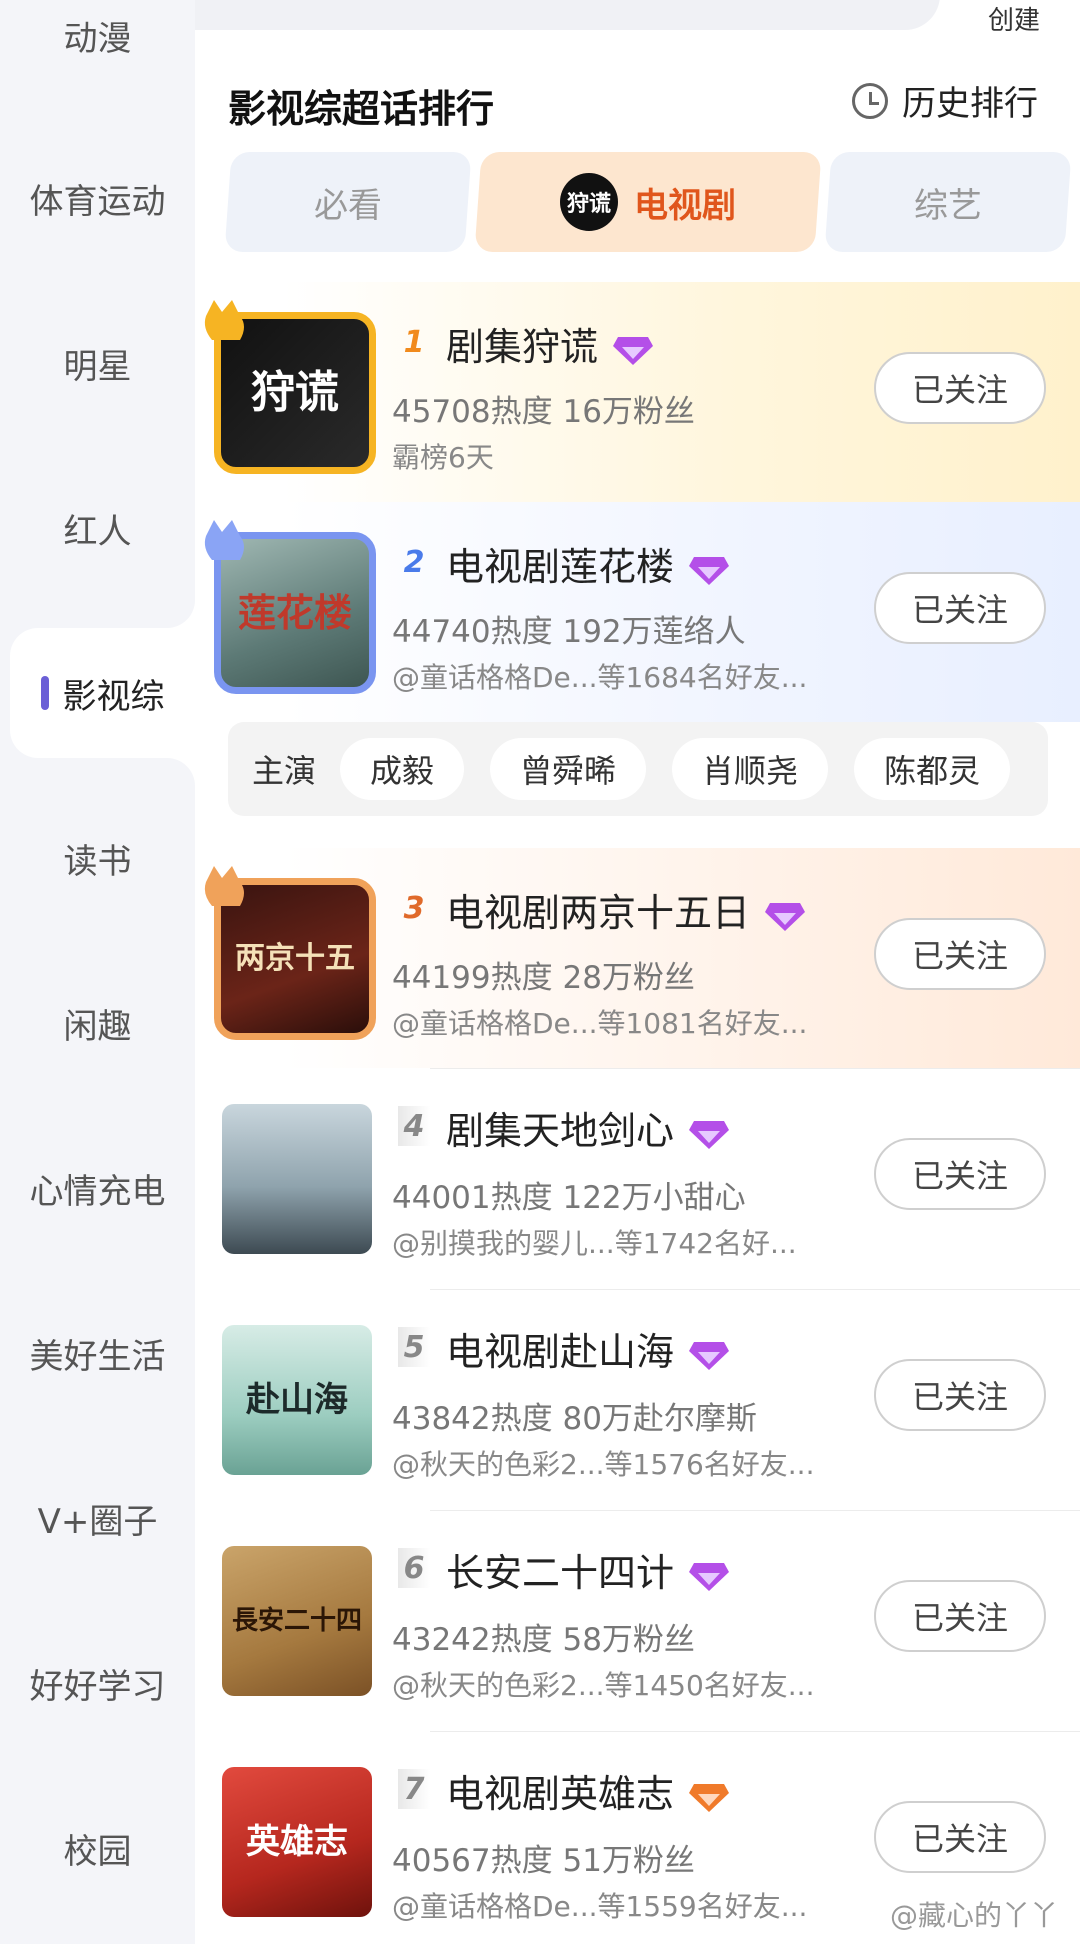 The width and height of the screenshot is (1080, 1944). I want to click on topic-subtext: 霸榜6天, so click(443, 457).